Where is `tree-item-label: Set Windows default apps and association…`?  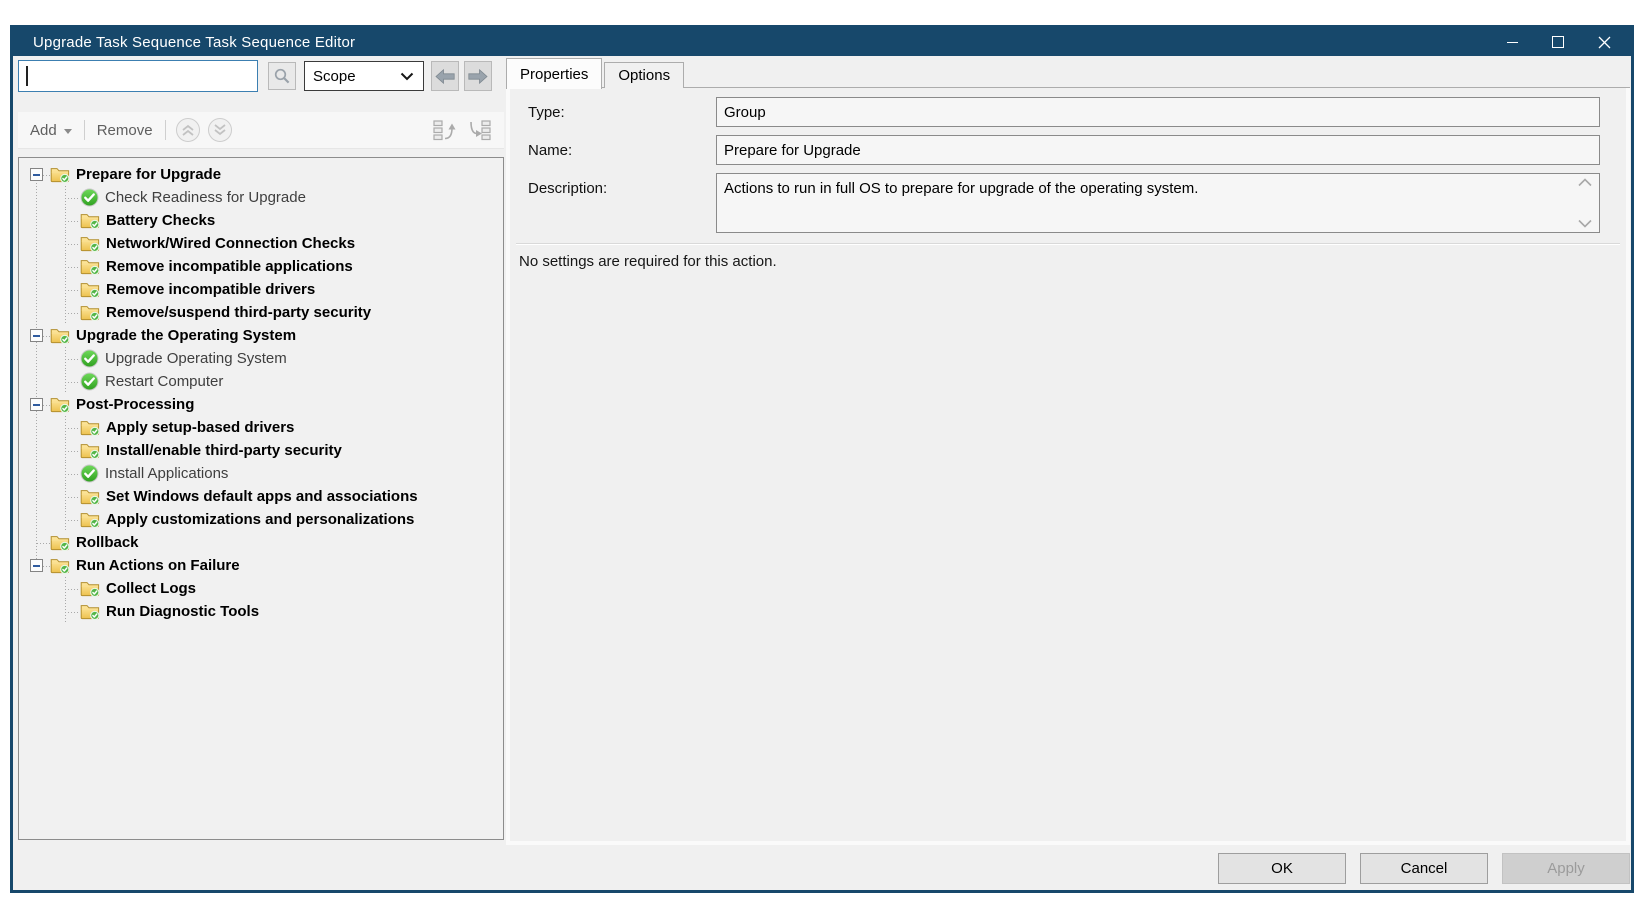 tree-item-label: Set Windows default apps and association… is located at coordinates (262, 496).